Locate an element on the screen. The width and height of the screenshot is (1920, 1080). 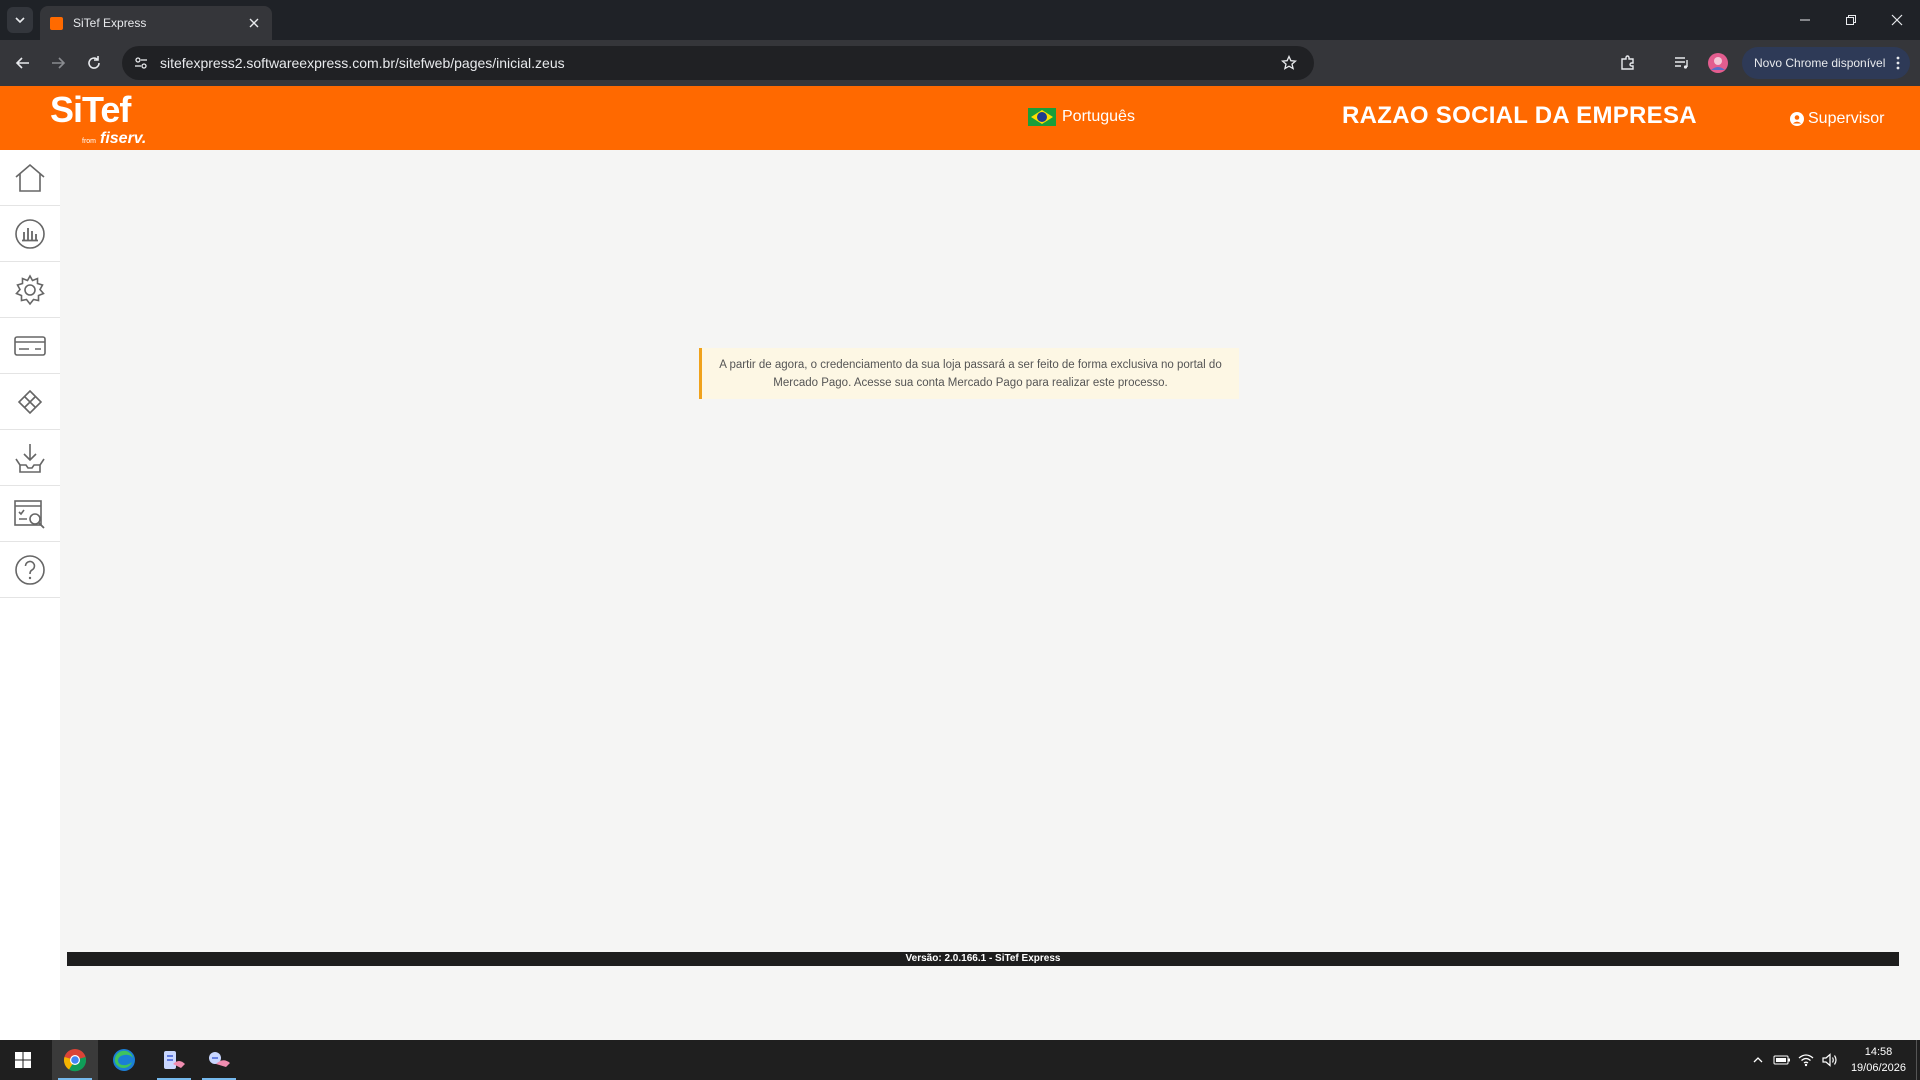
windows-taskbar: 14:58 19/06/2026 is located at coordinates (960, 1060).